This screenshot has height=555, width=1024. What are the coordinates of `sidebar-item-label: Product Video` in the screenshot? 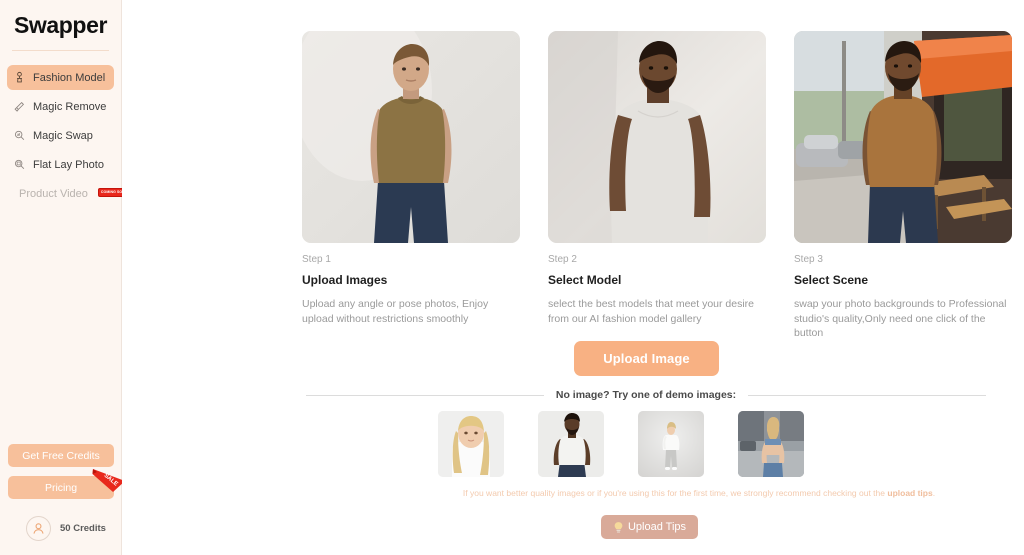 It's located at (53, 193).